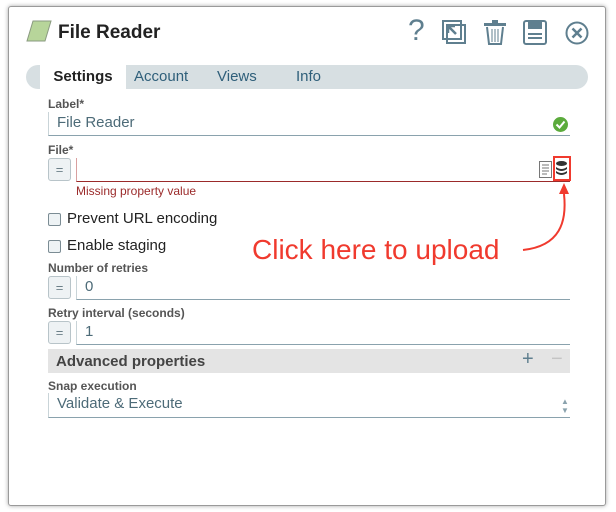 This screenshot has height=512, width=616. I want to click on advanced-properties-bar: Advanced properties + −, so click(309, 360).